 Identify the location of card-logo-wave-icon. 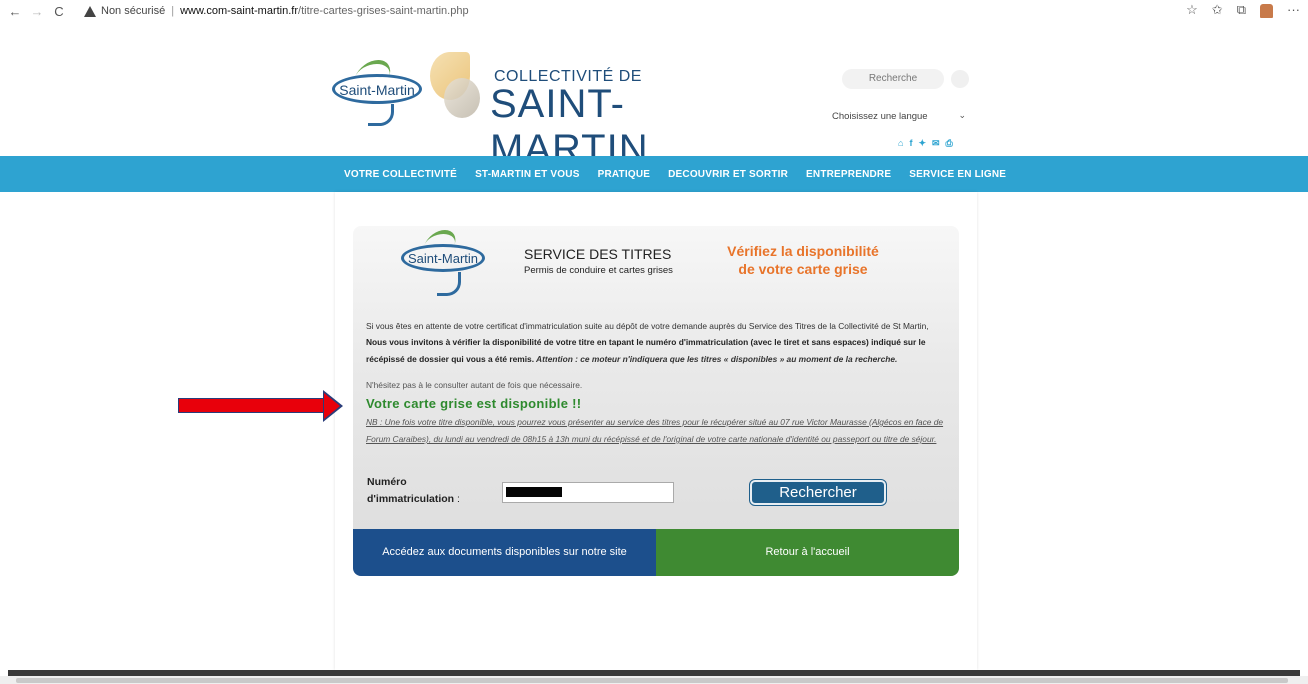
(449, 284).